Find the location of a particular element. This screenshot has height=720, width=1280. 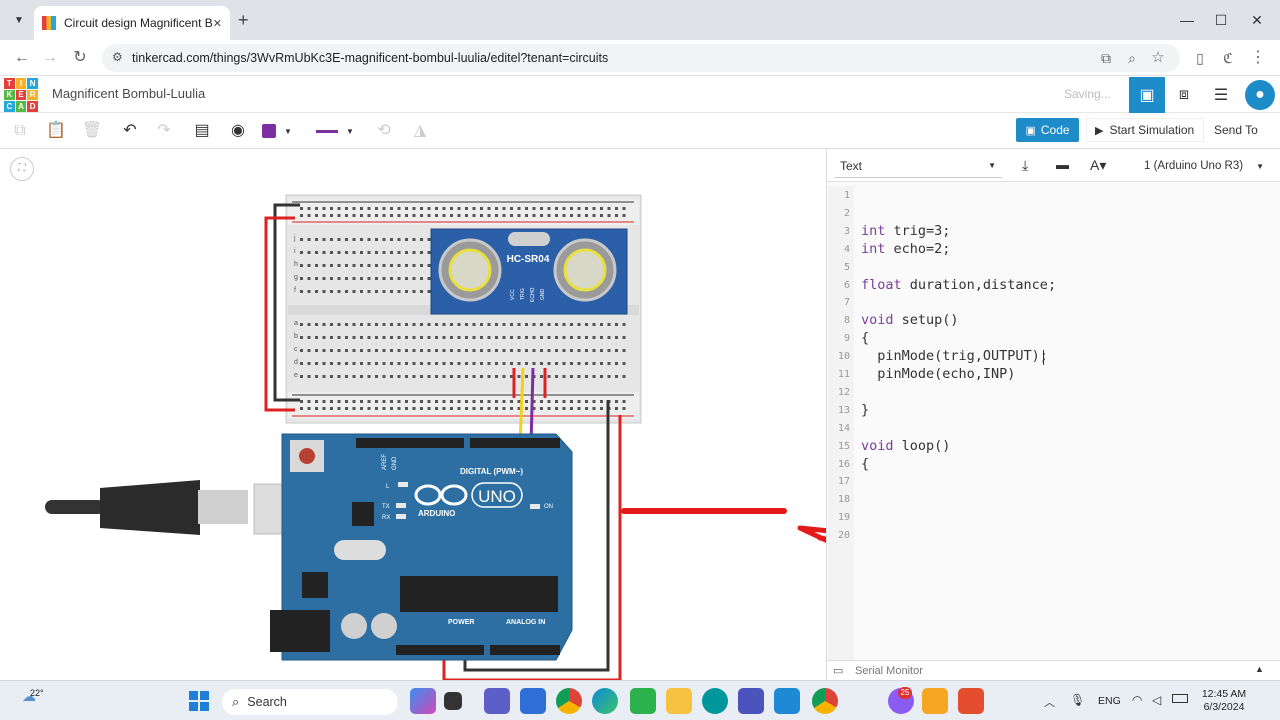

tinkercad-logo: T I N K E R C A D is located at coordinates (21, 95).